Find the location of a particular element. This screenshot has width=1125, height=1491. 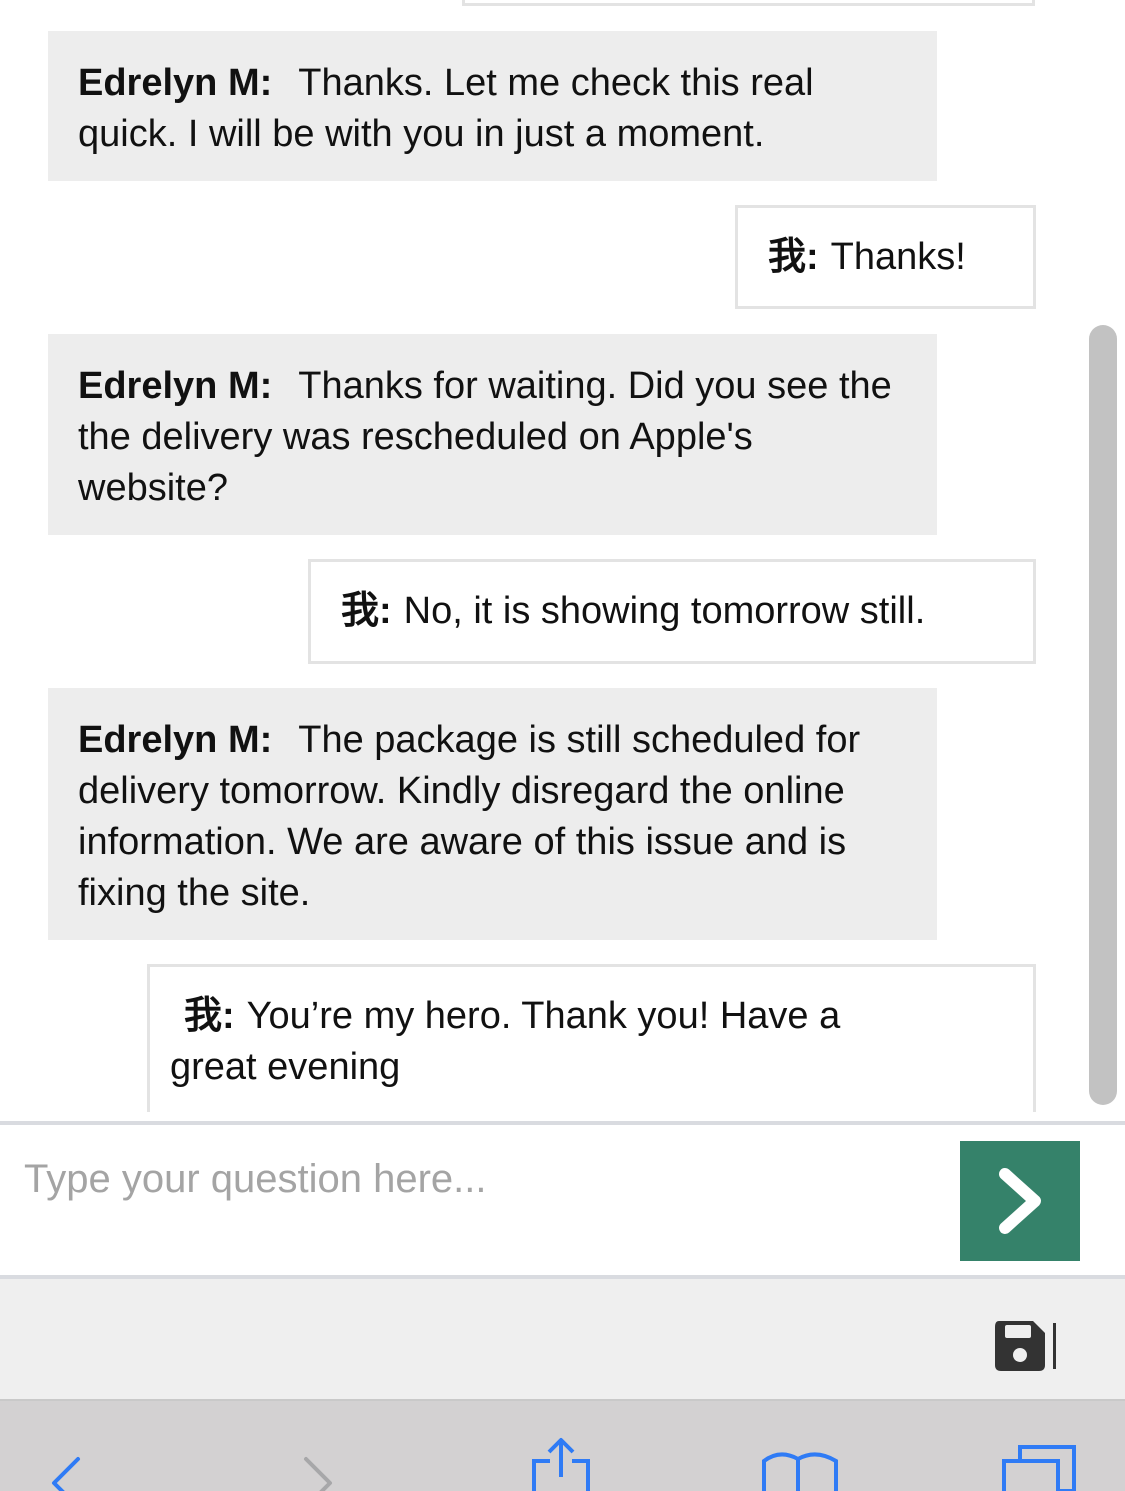

floppy-disk-icon is located at coordinates (1020, 1346).